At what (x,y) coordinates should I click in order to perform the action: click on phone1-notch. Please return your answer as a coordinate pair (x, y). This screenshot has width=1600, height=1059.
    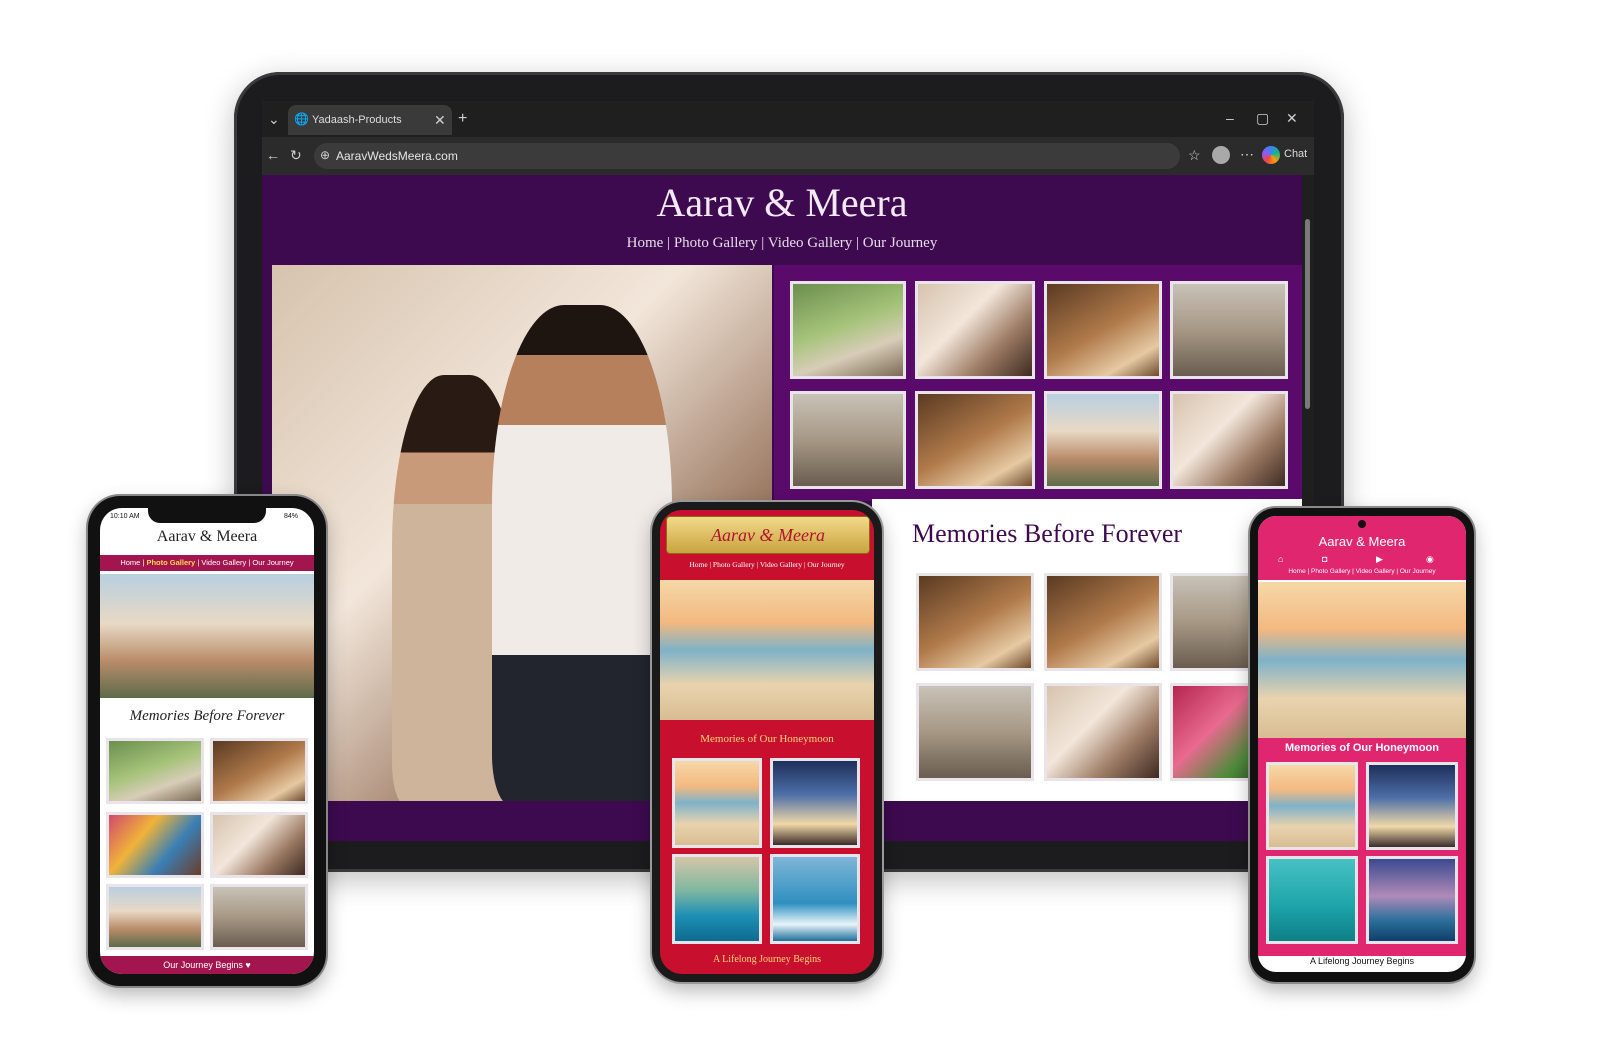
    Looking at the image, I should click on (207, 514).